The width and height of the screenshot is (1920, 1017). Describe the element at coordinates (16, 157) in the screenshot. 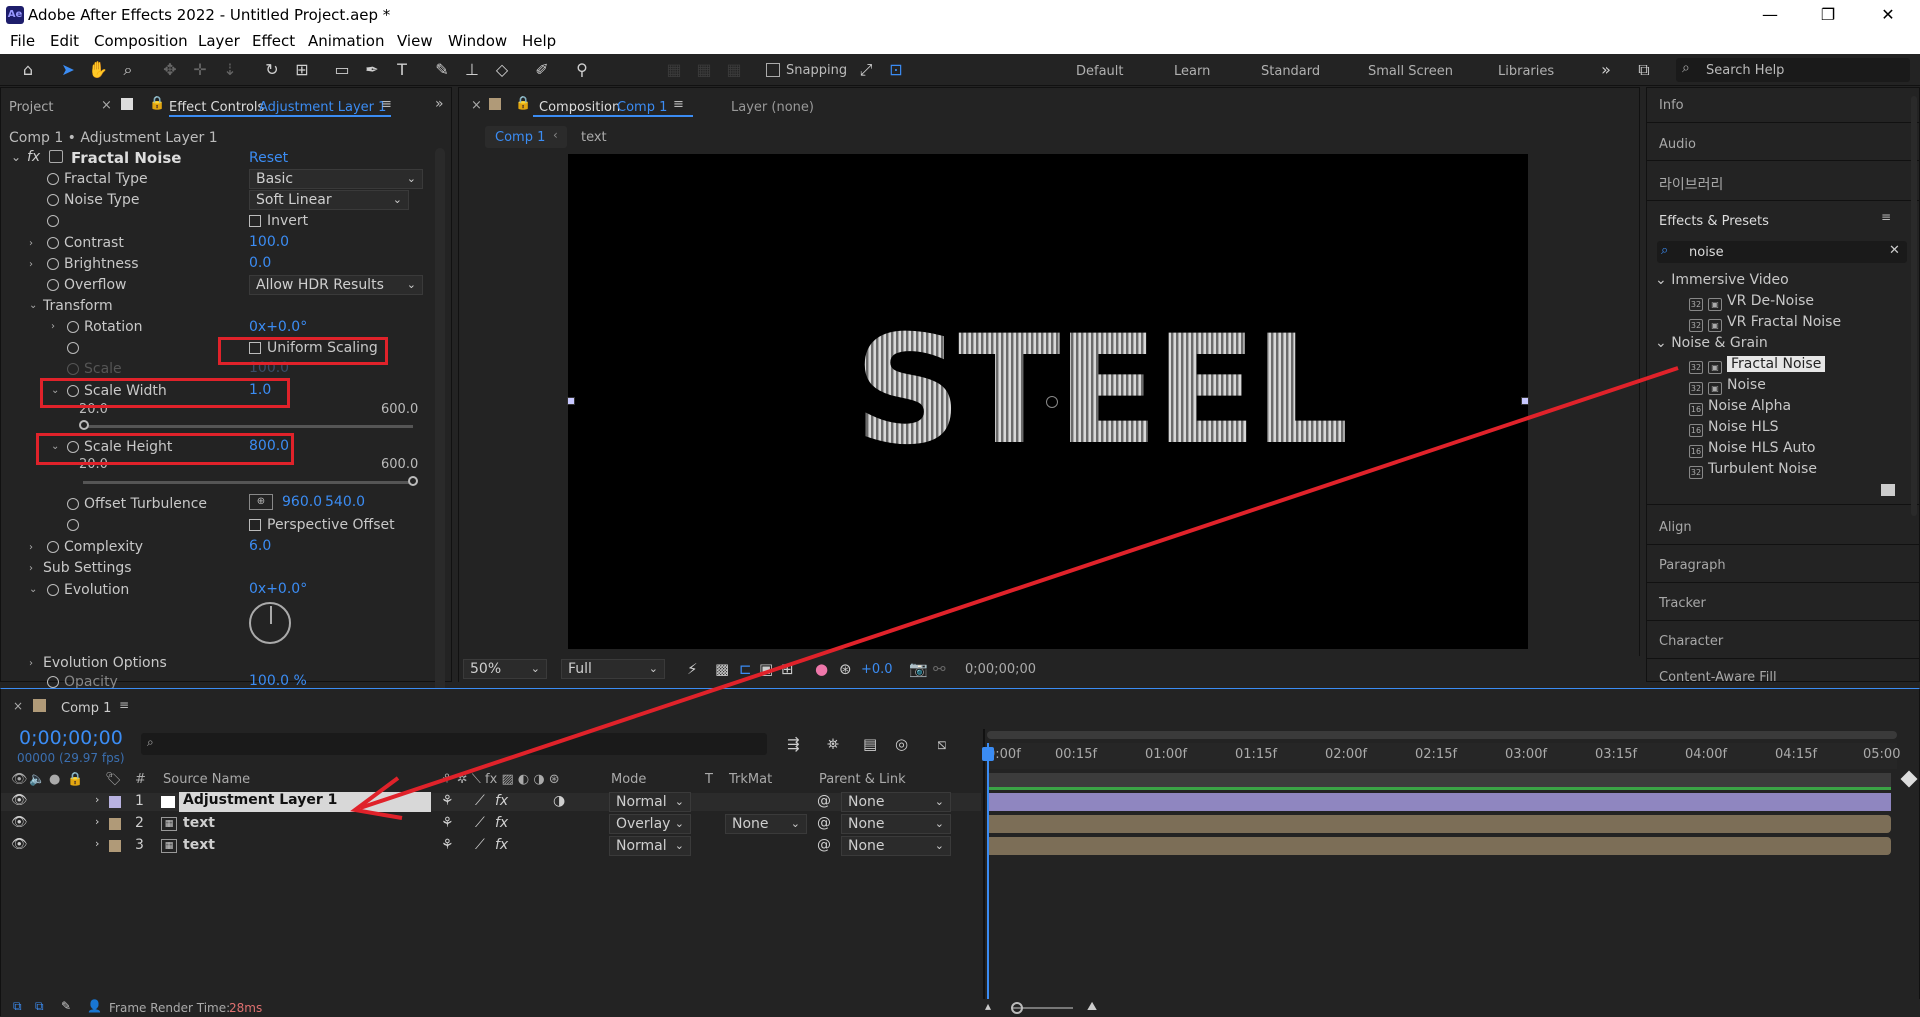

I see `chevron-down-icon: ⌄` at that location.